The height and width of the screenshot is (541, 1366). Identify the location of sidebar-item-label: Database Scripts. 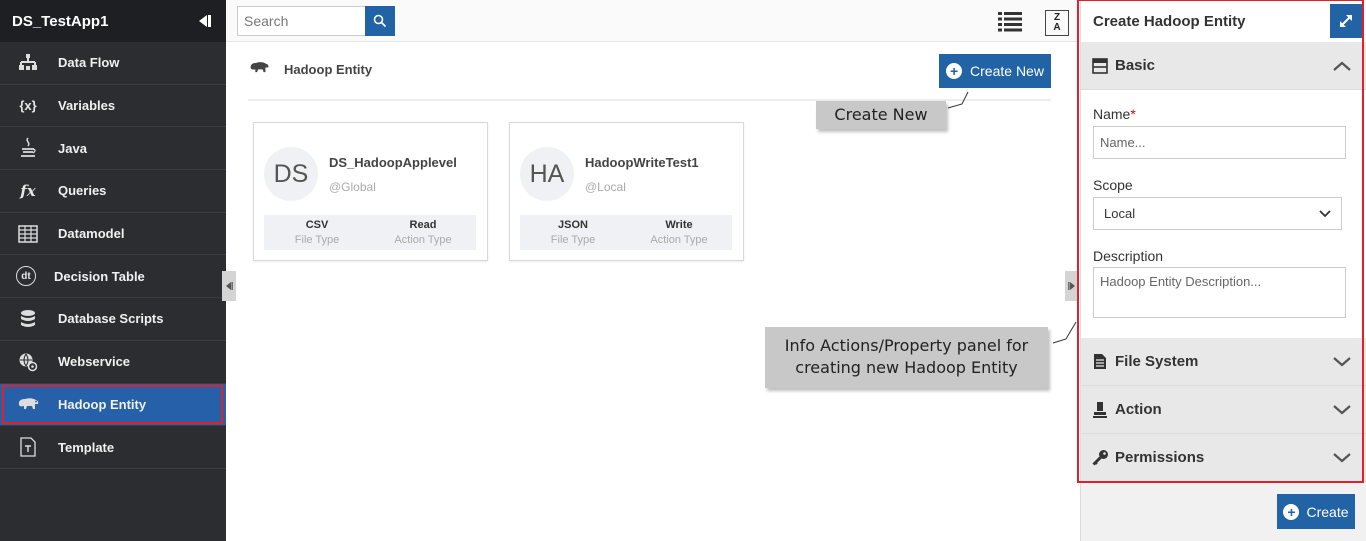
(111, 319).